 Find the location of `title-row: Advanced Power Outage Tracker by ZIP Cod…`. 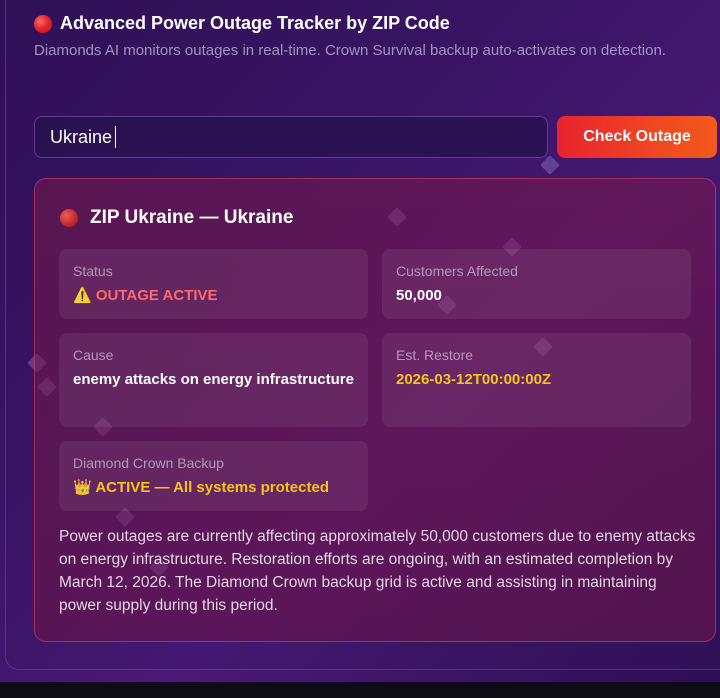

title-row: Advanced Power Outage Tracker by ZIP Cod… is located at coordinates (364, 23).